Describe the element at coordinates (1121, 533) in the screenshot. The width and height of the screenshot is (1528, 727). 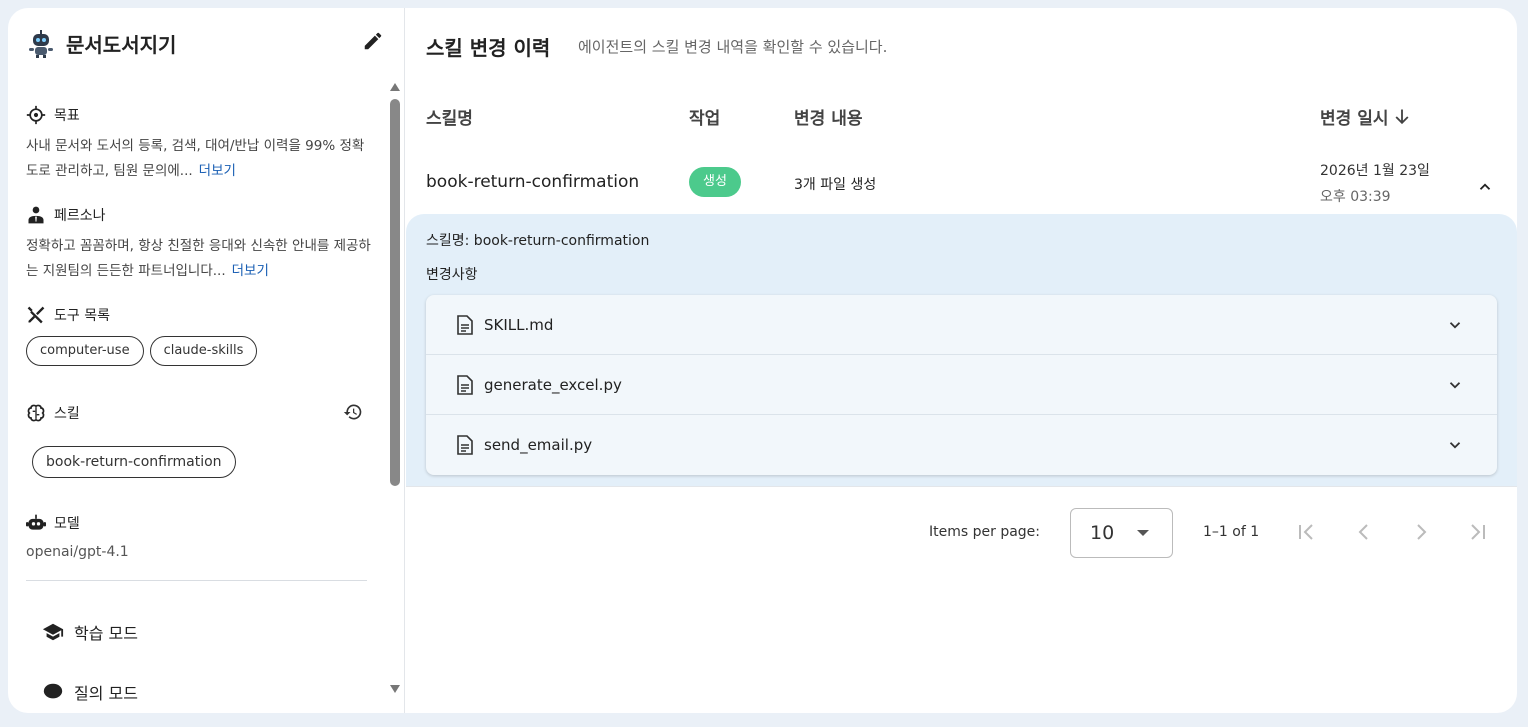
I see `items-per-page-select: 10` at that location.